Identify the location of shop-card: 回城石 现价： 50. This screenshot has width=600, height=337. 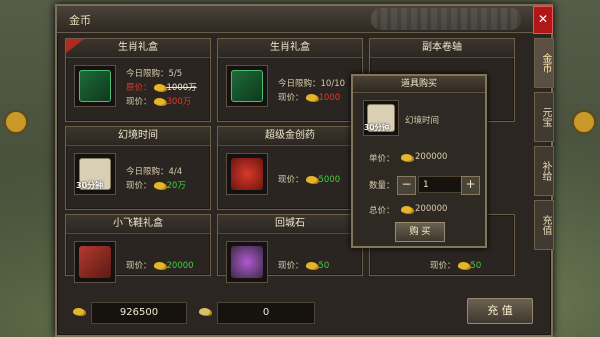
(290, 248).